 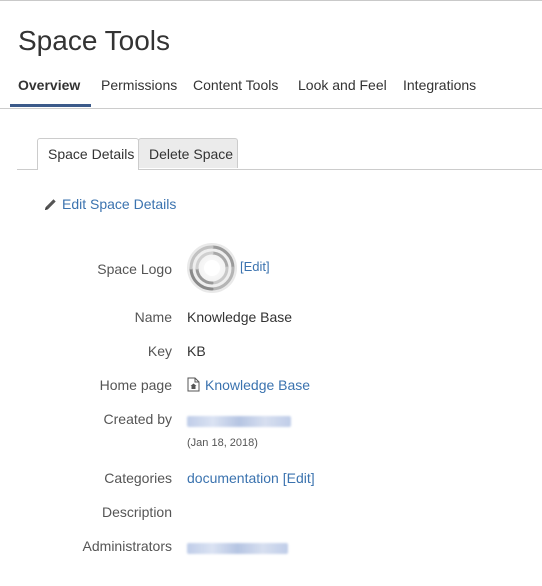 I want to click on subtab-space-details: Space Details, so click(x=88, y=154).